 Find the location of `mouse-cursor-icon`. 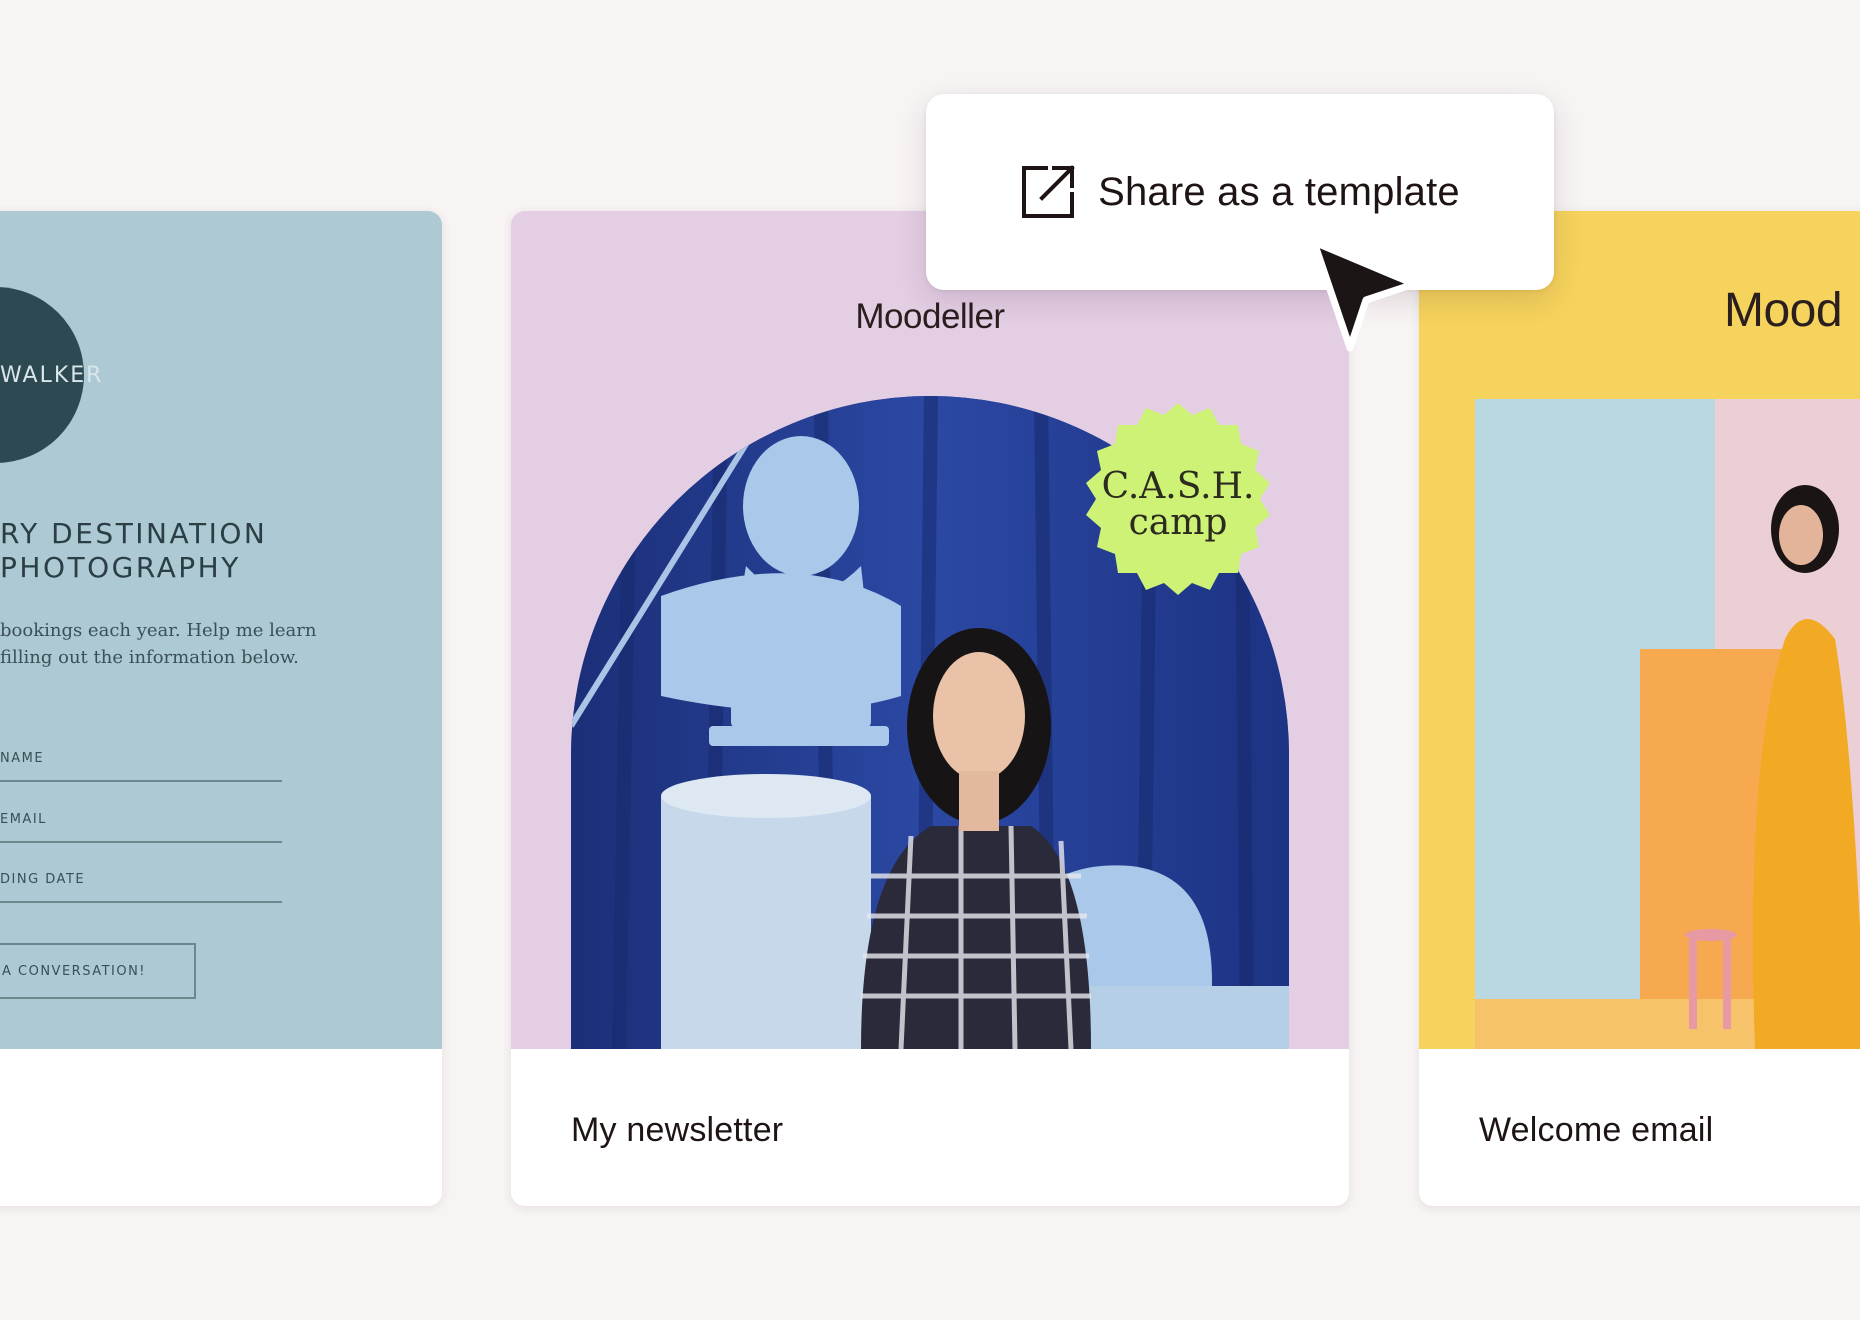

mouse-cursor-icon is located at coordinates (1364, 295).